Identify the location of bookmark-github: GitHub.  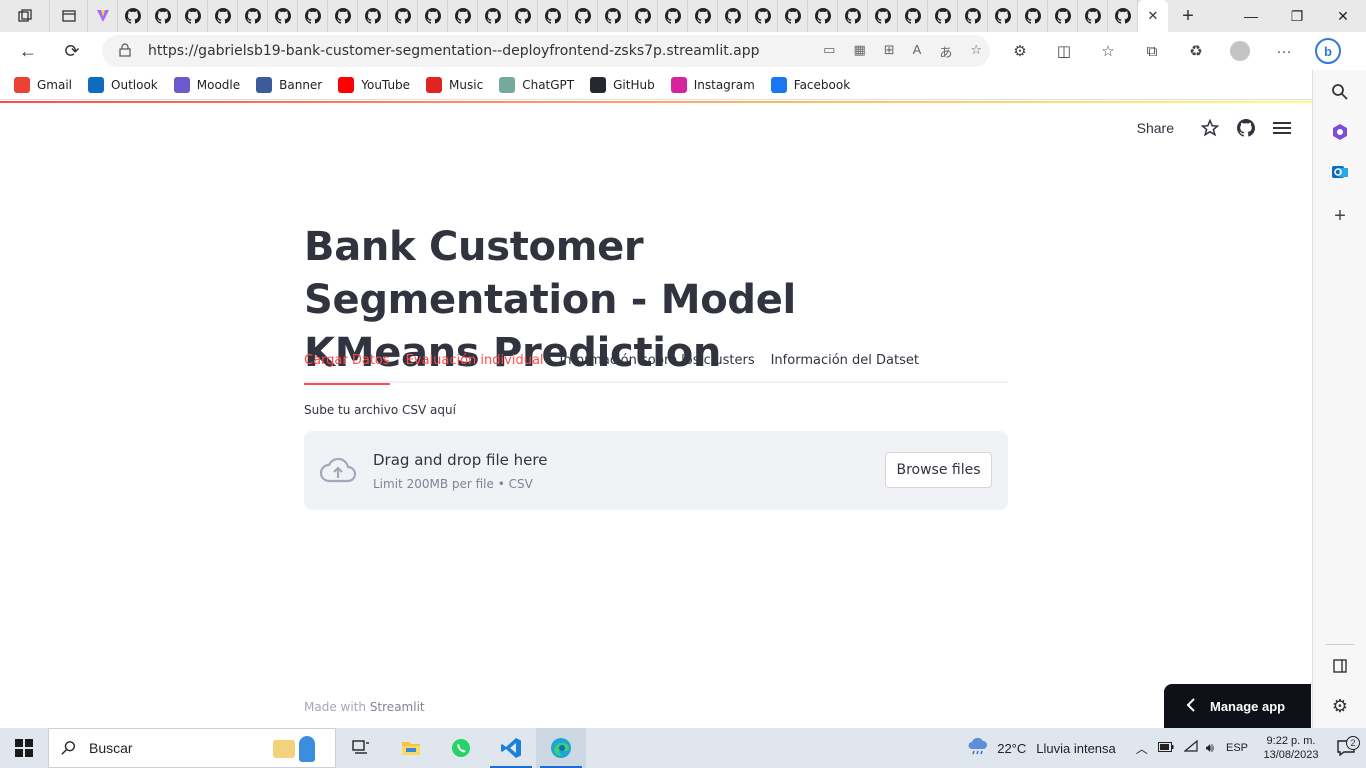
(622, 84).